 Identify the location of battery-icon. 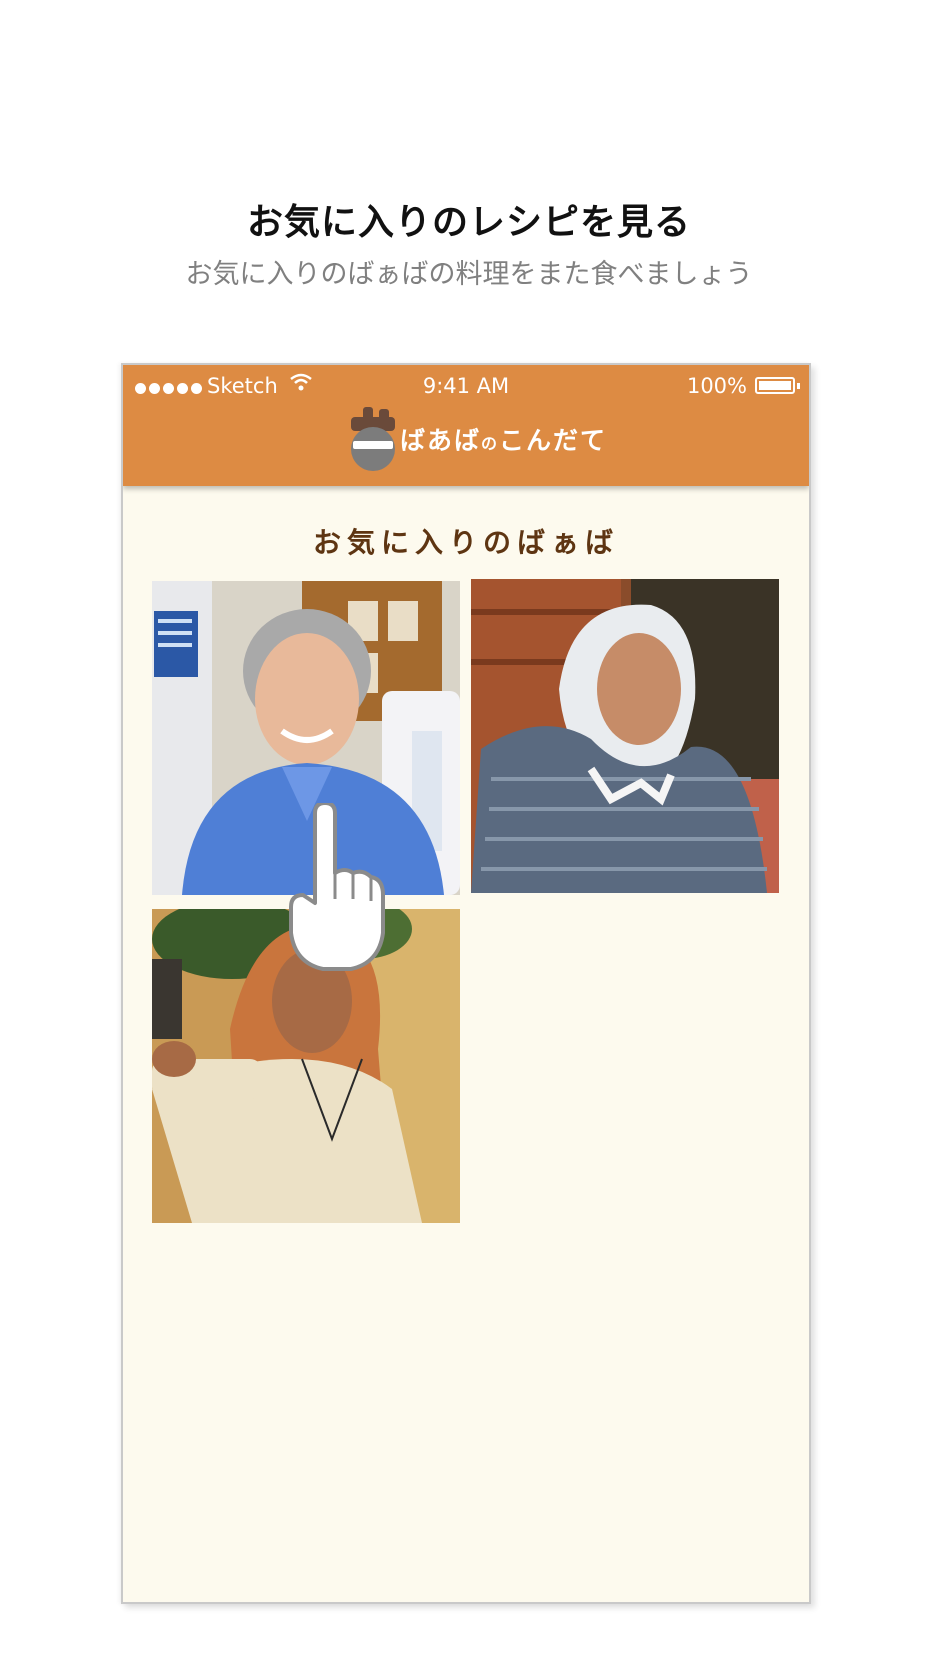
(775, 385).